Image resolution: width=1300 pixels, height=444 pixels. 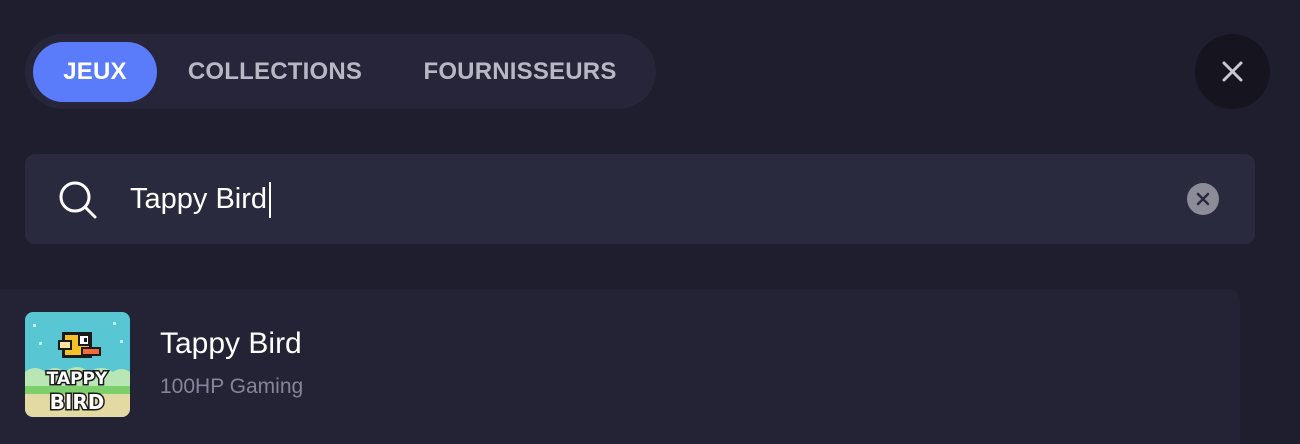 What do you see at coordinates (77, 364) in the screenshot?
I see `game-thumbnail: TAPPY BIRD` at bounding box center [77, 364].